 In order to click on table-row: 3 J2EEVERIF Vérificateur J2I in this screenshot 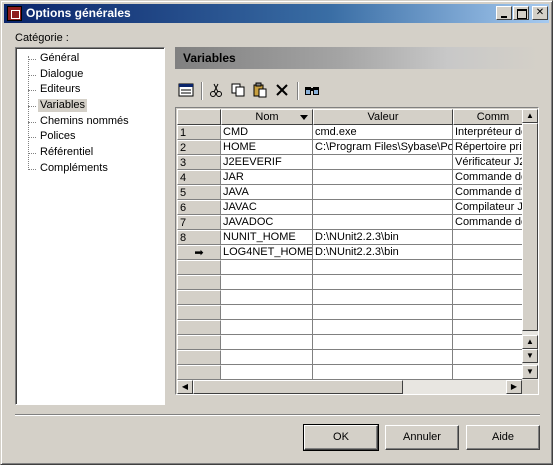, I will do `click(349, 162)`.